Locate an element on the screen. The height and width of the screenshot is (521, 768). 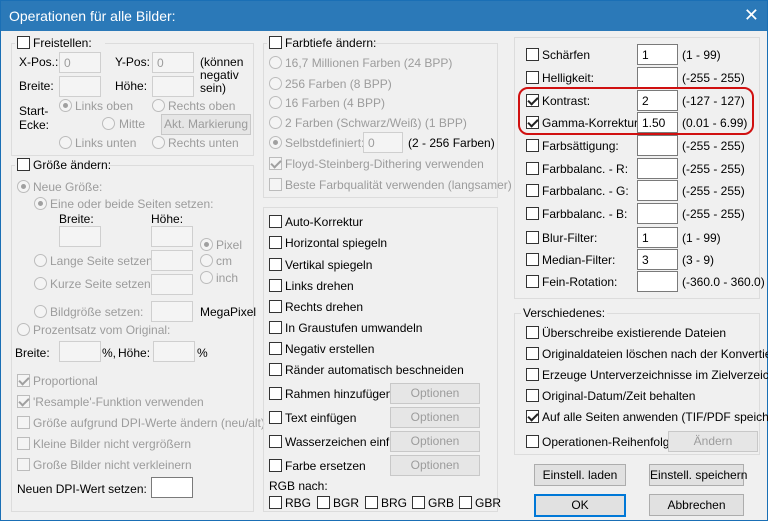
adjust-checkbox-farbbalanc-r is located at coordinates (532, 168).